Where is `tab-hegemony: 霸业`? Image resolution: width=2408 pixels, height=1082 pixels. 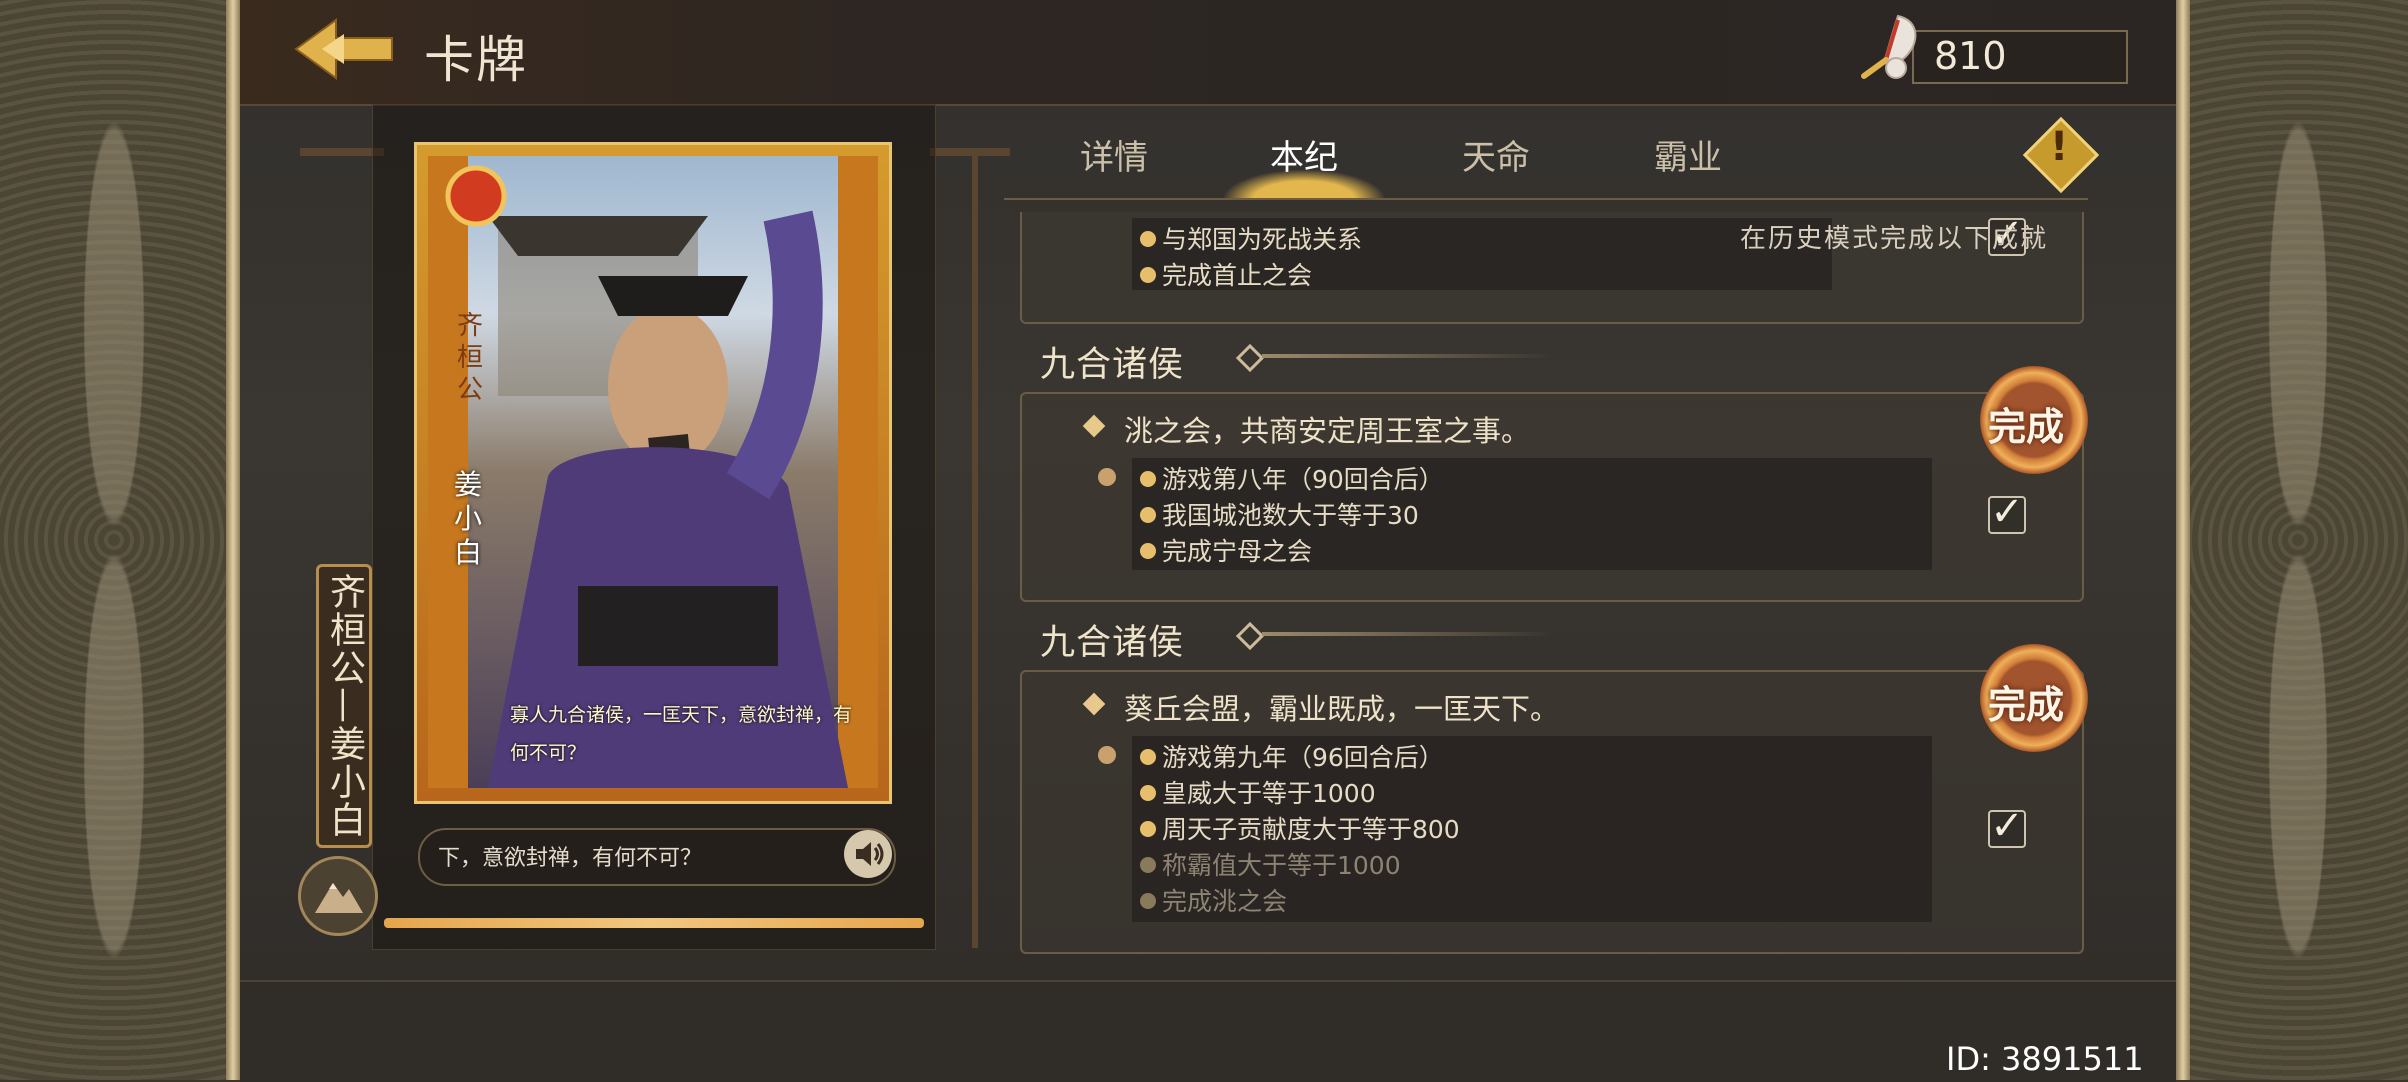 tab-hegemony: 霸业 is located at coordinates (1688, 154).